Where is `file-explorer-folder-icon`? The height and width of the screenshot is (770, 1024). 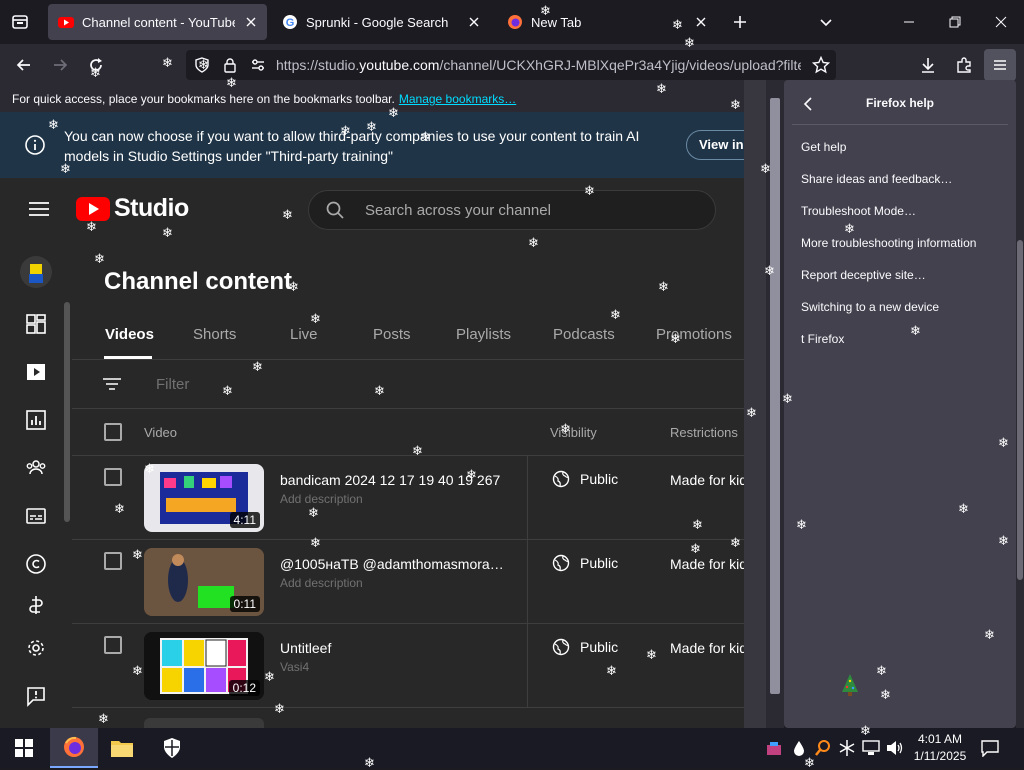 file-explorer-folder-icon is located at coordinates (122, 748).